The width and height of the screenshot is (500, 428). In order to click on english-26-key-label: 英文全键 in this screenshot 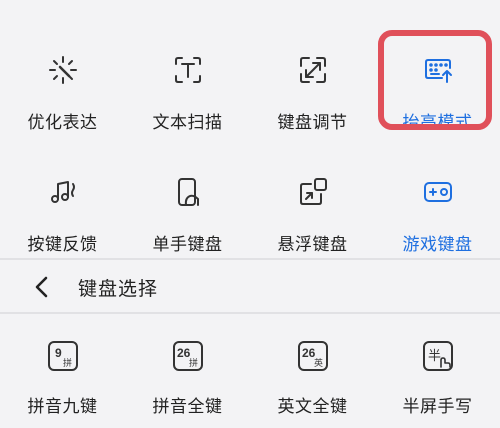, I will do `click(312, 407)`.